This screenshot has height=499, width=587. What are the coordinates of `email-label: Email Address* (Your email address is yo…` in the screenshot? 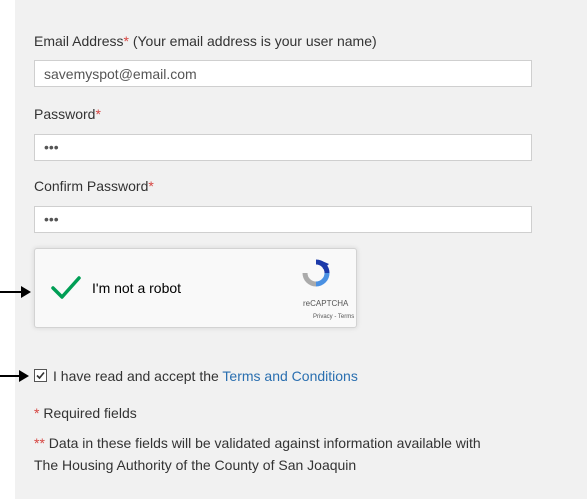 It's located at (205, 41).